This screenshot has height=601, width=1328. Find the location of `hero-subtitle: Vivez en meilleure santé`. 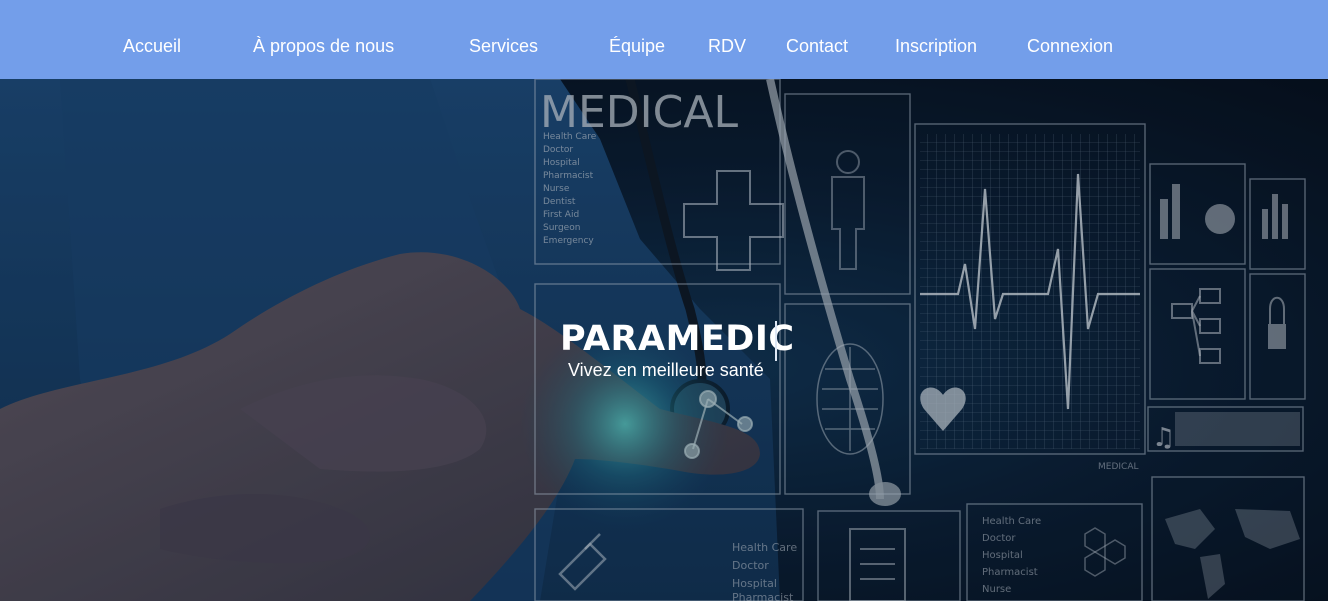

hero-subtitle: Vivez en meilleure santé is located at coordinates (666, 370).